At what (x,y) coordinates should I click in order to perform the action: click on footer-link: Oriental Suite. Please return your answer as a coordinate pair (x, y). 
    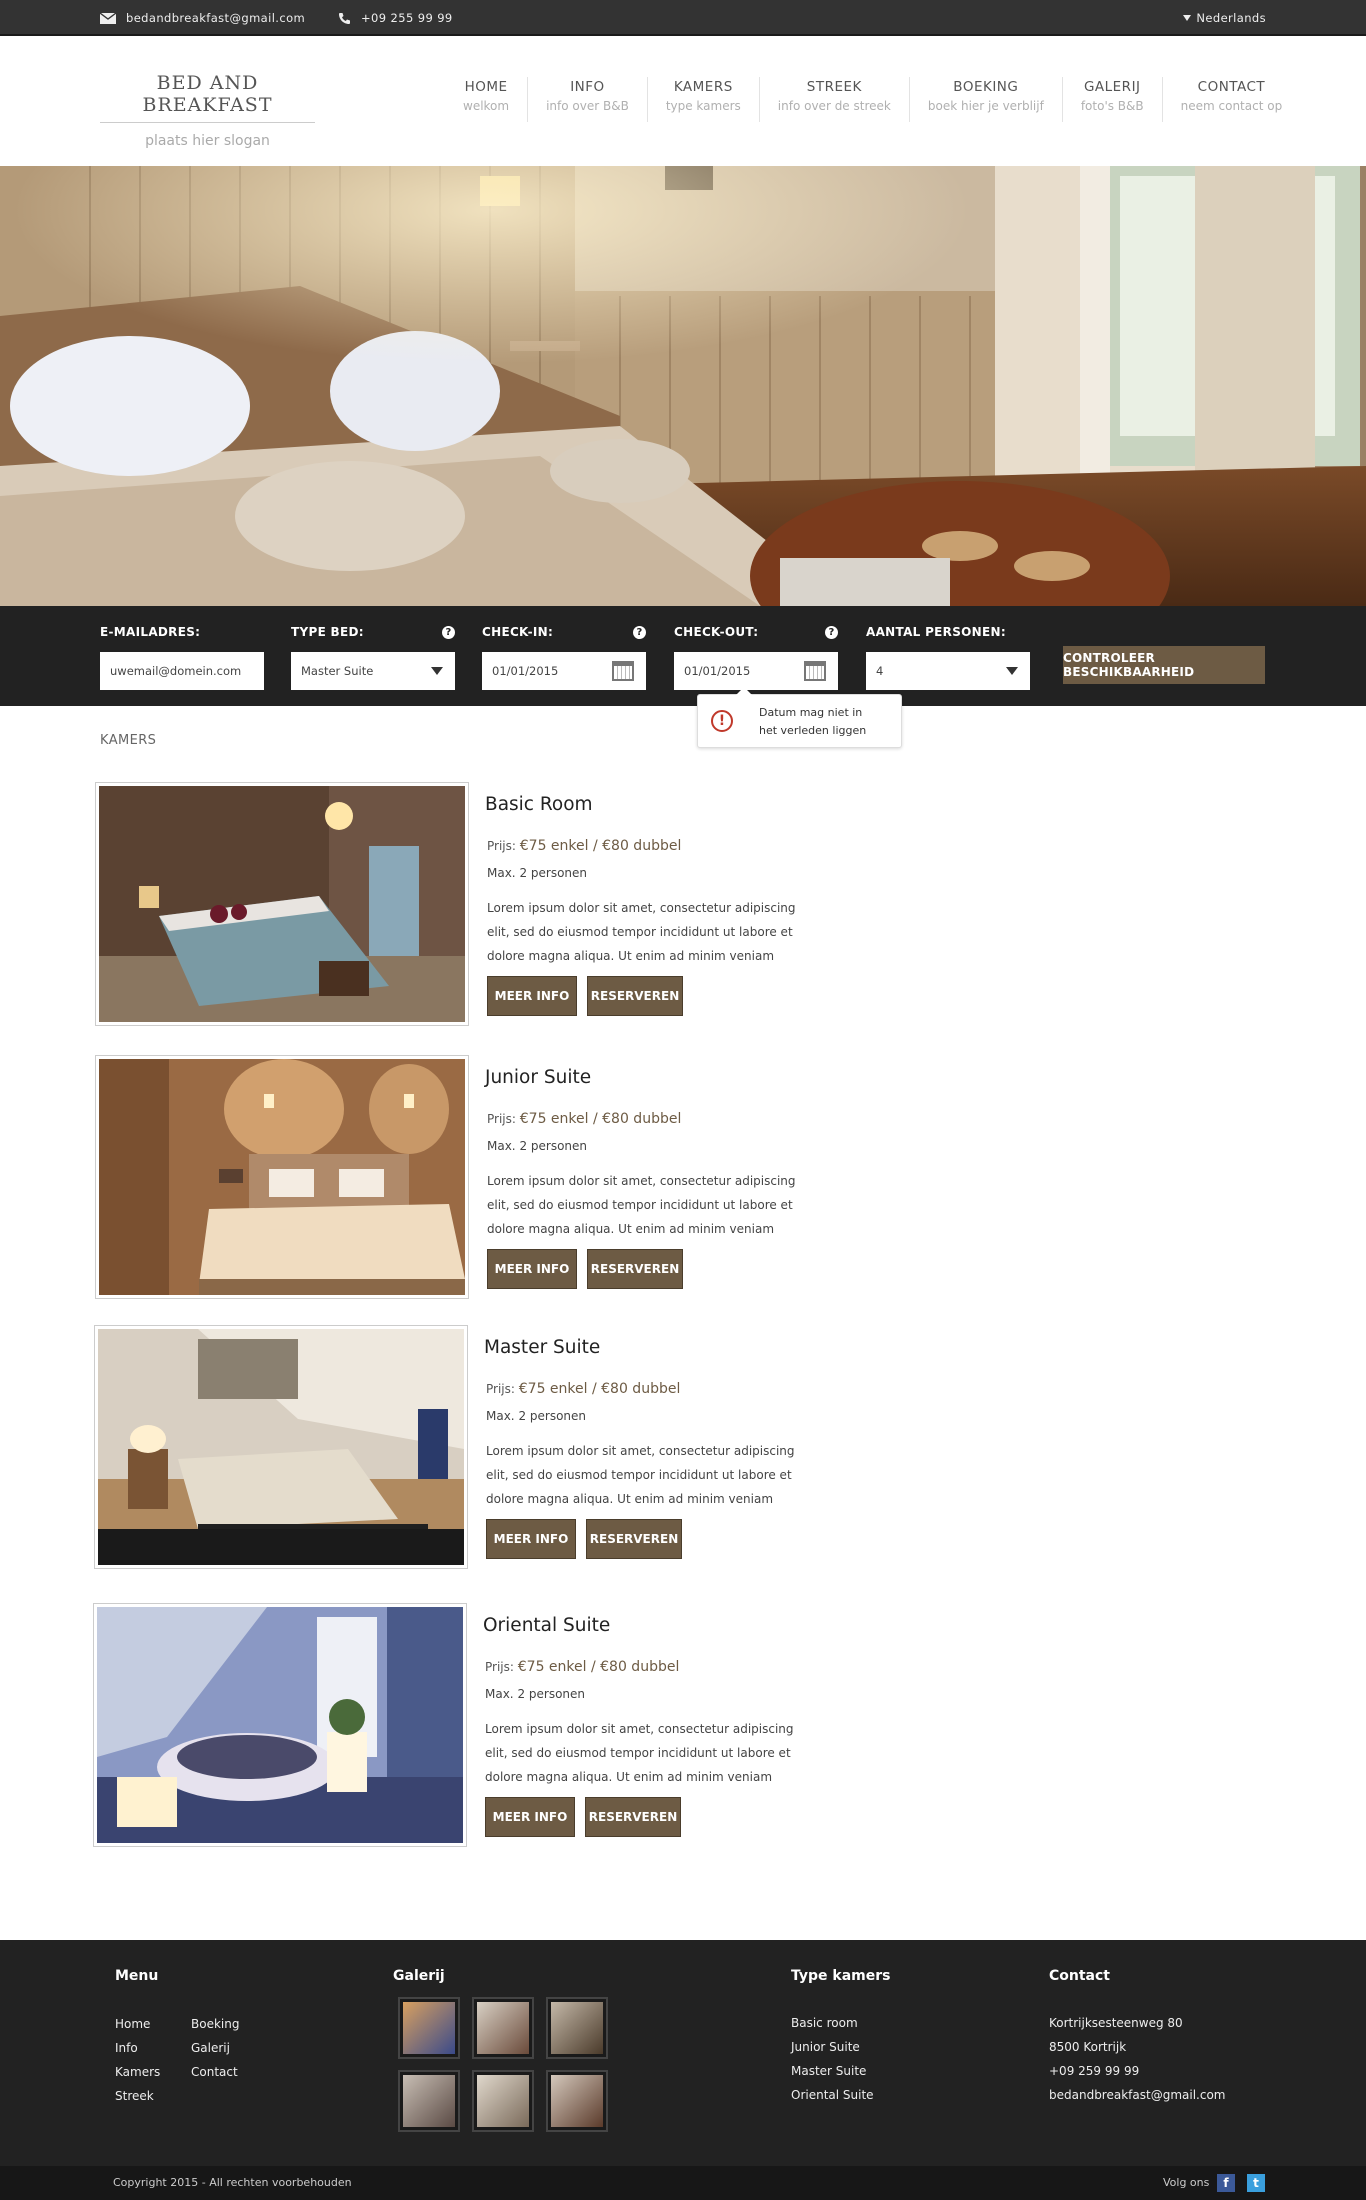
    Looking at the image, I should click on (832, 2095).